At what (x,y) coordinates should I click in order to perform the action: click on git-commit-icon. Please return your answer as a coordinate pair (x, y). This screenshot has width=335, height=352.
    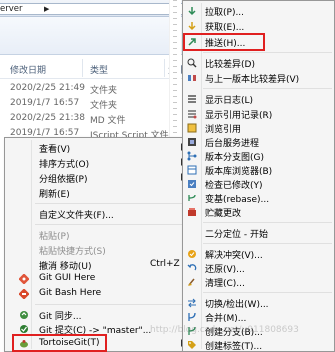
    Looking at the image, I should click on (24, 329).